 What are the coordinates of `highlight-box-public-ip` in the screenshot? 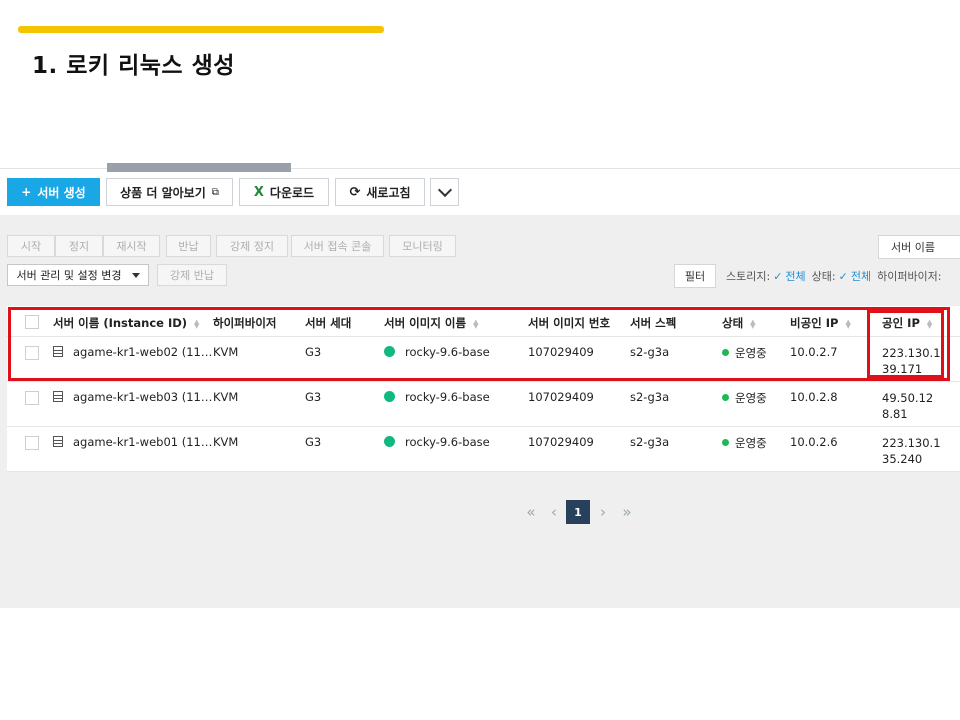 It's located at (905, 344).